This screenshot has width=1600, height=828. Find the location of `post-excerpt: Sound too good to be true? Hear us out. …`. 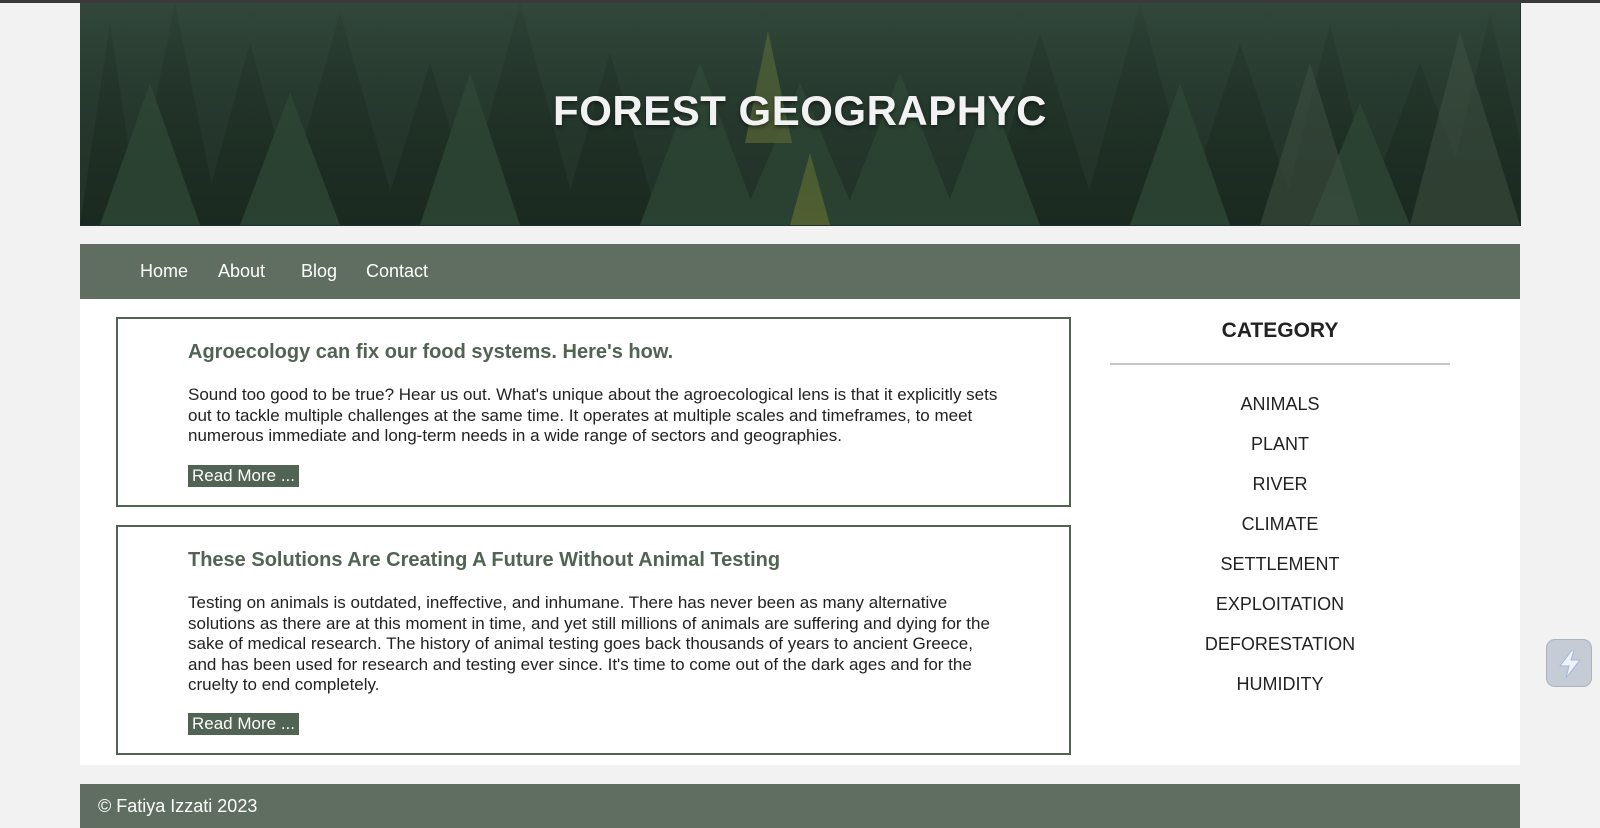

post-excerpt: Sound too good to be true? Hear us out. … is located at coordinates (593, 415).